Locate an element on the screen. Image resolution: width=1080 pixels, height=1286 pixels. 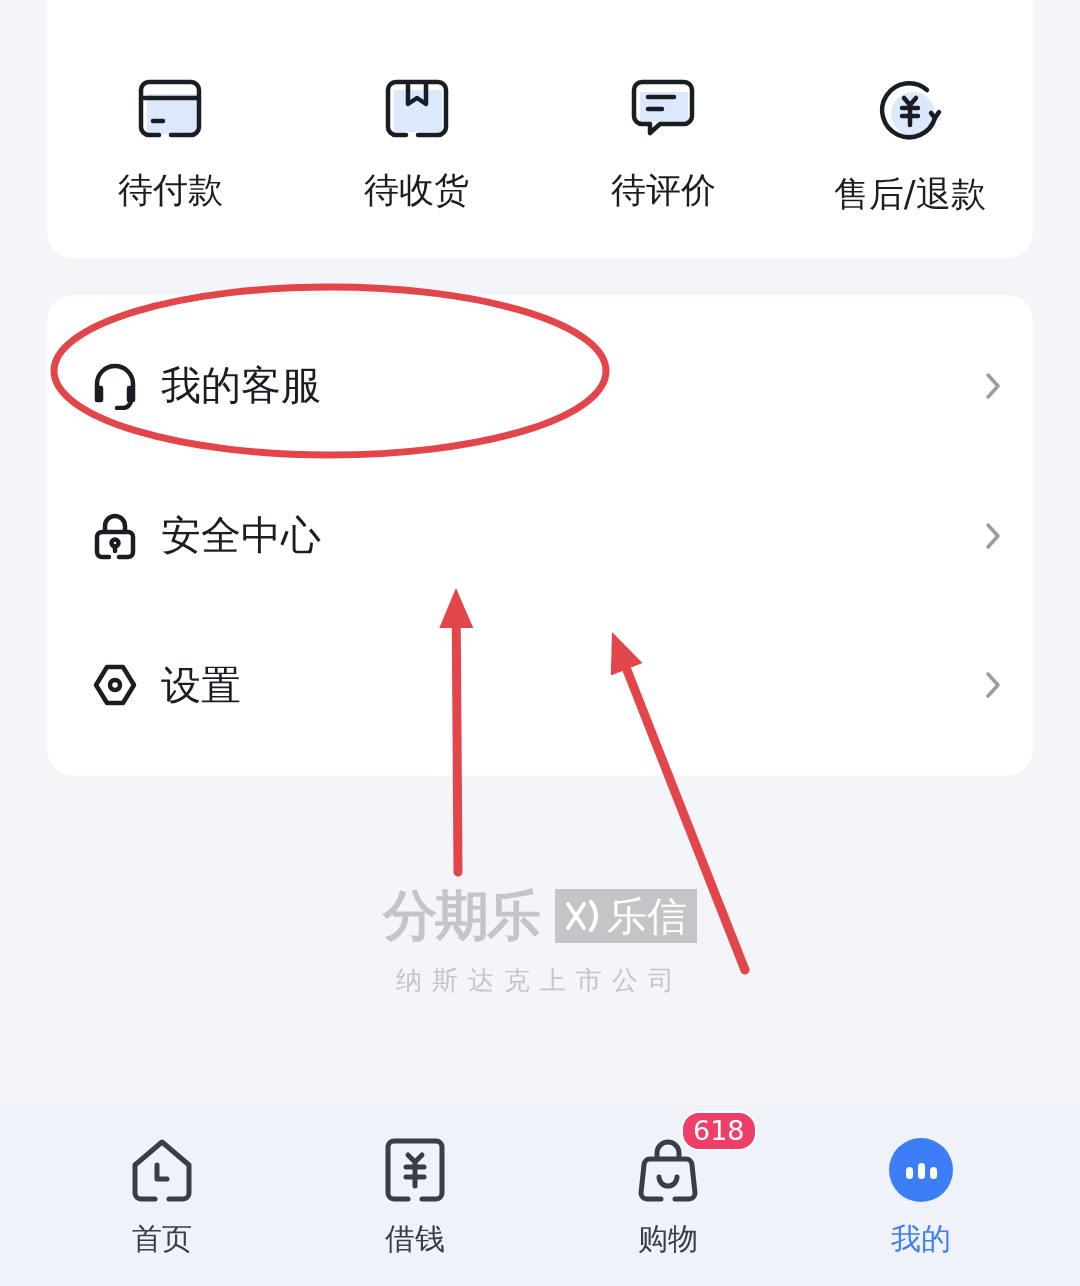
tab: 618 购物 is located at coordinates (668, 1195).